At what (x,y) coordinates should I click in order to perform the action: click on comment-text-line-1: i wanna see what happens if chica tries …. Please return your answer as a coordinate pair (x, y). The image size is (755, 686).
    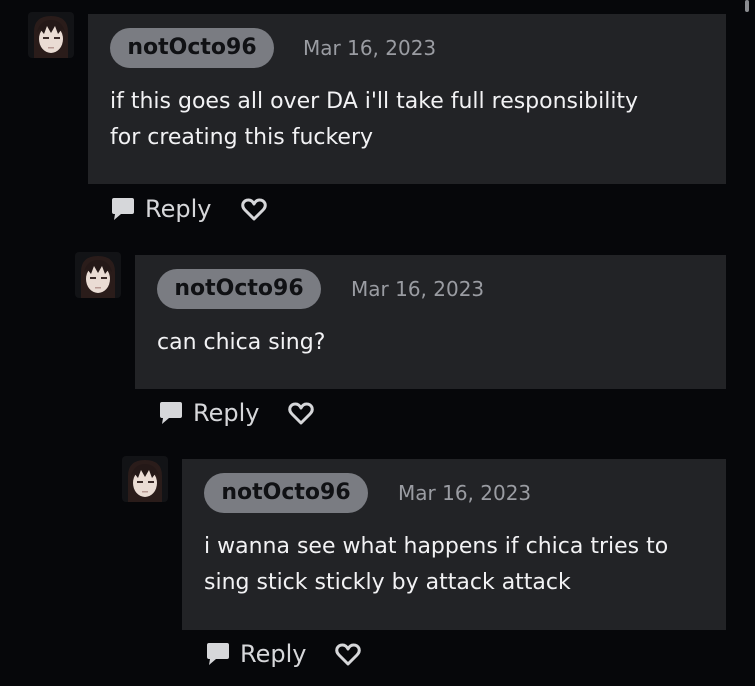
    Looking at the image, I should click on (436, 546).